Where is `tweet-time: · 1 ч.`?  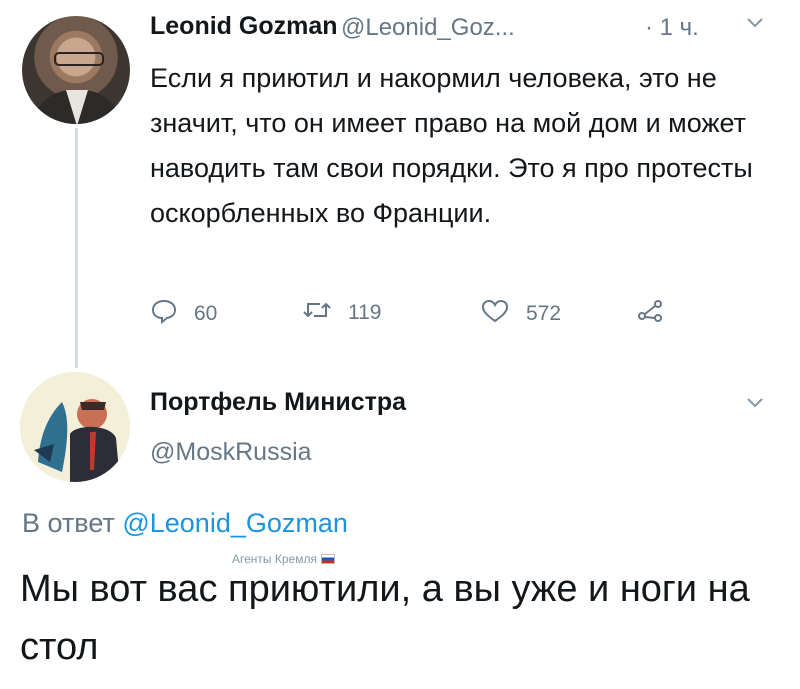
tweet-time: · 1 ч. is located at coordinates (672, 28).